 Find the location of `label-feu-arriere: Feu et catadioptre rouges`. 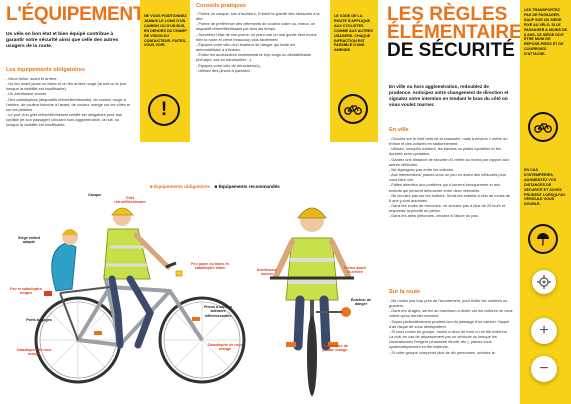

label-feu-arriere: Feu et catadioptre rouges is located at coordinates (26, 291).